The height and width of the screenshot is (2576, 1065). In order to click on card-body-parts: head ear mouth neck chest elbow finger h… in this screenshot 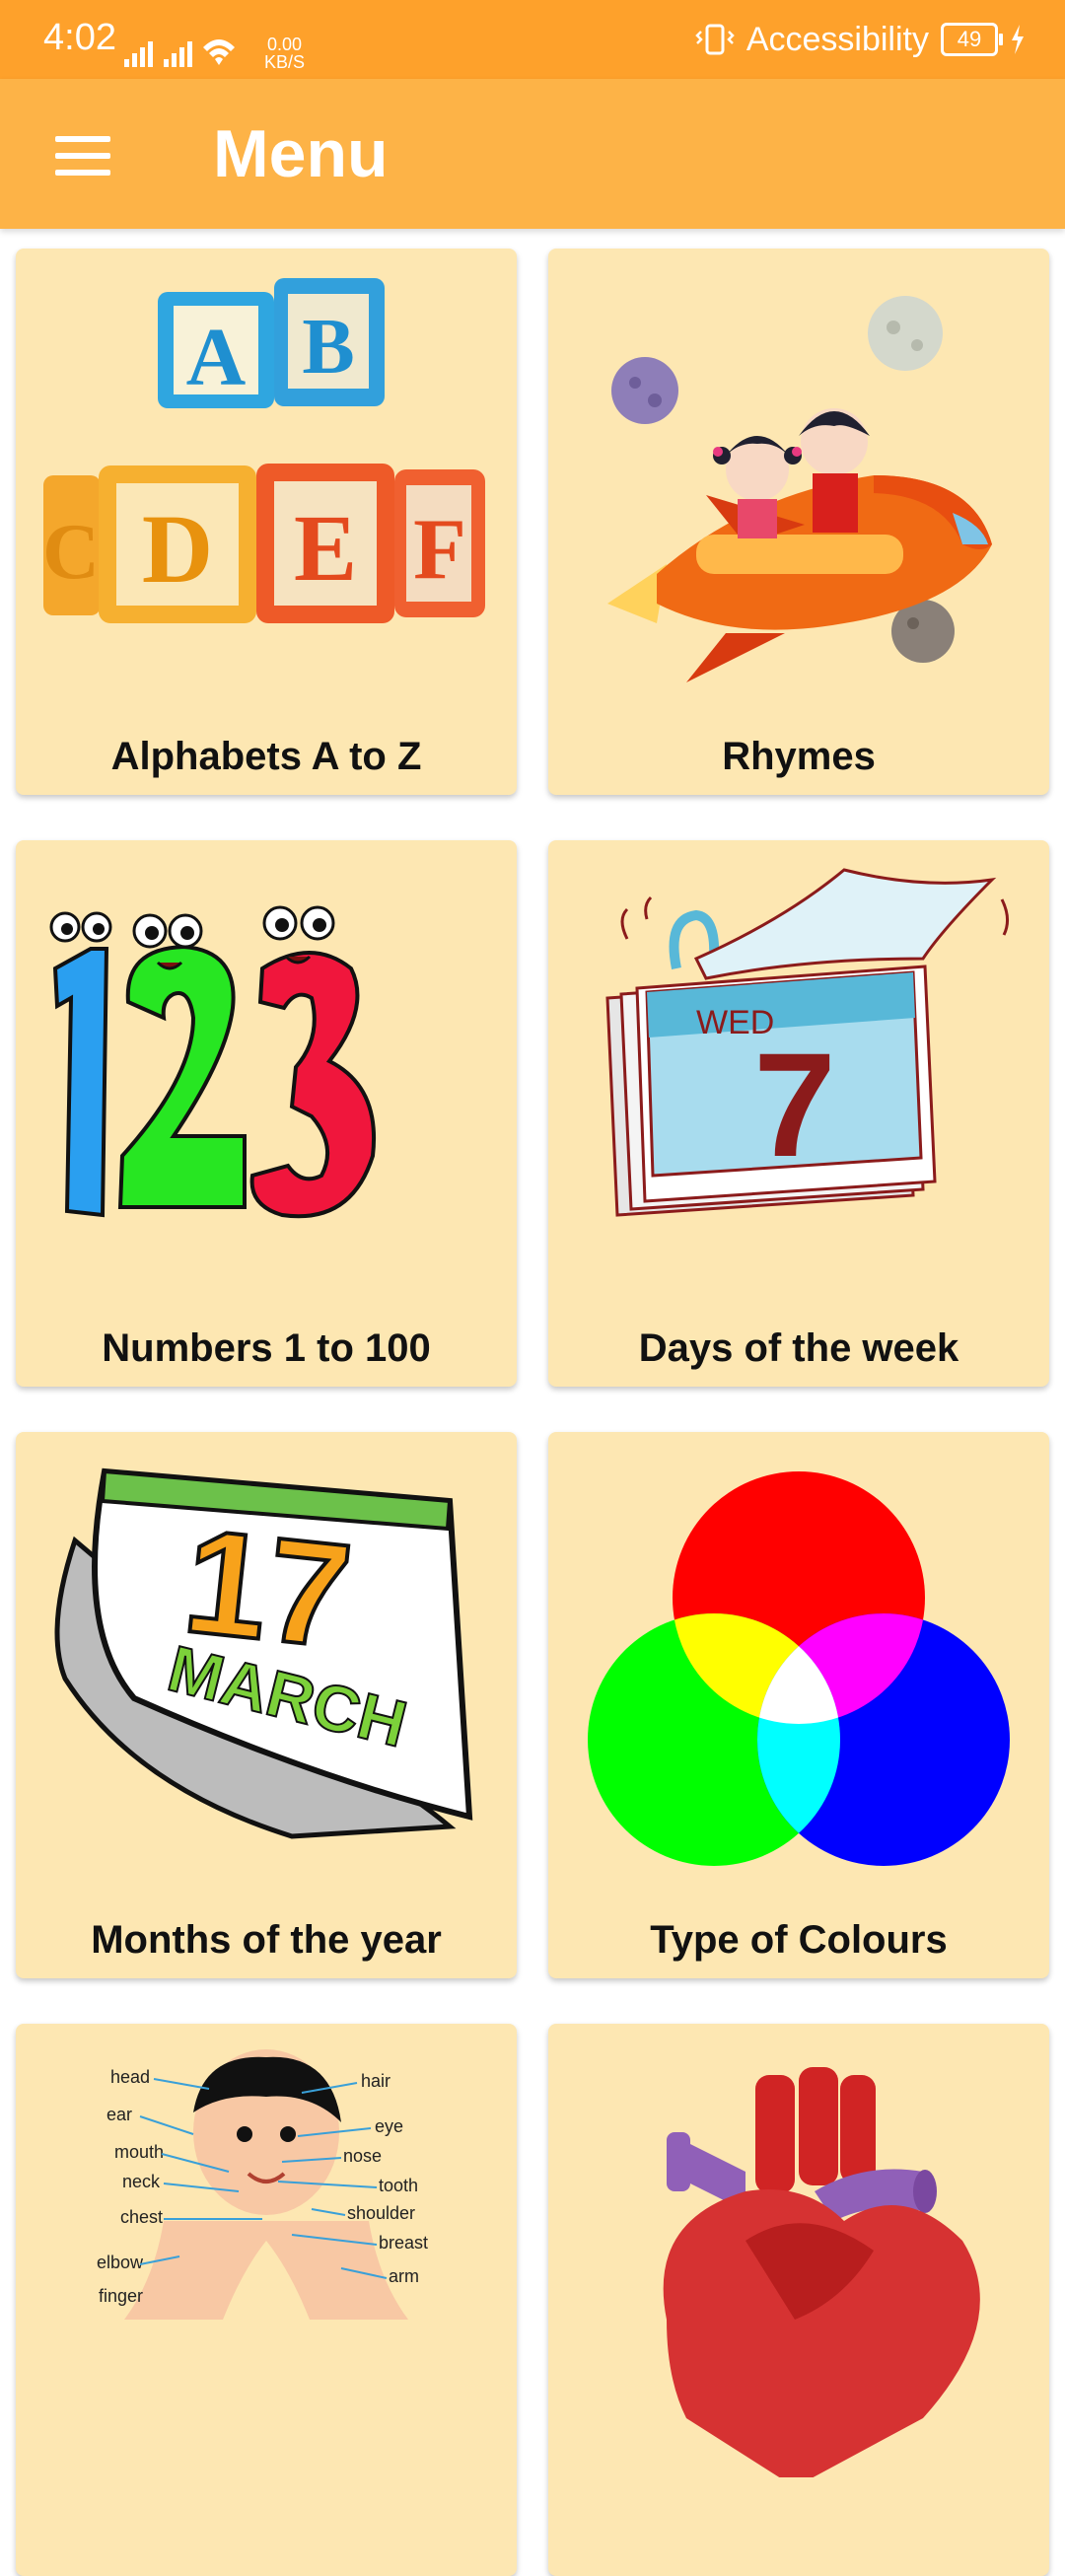, I will do `click(266, 2300)`.